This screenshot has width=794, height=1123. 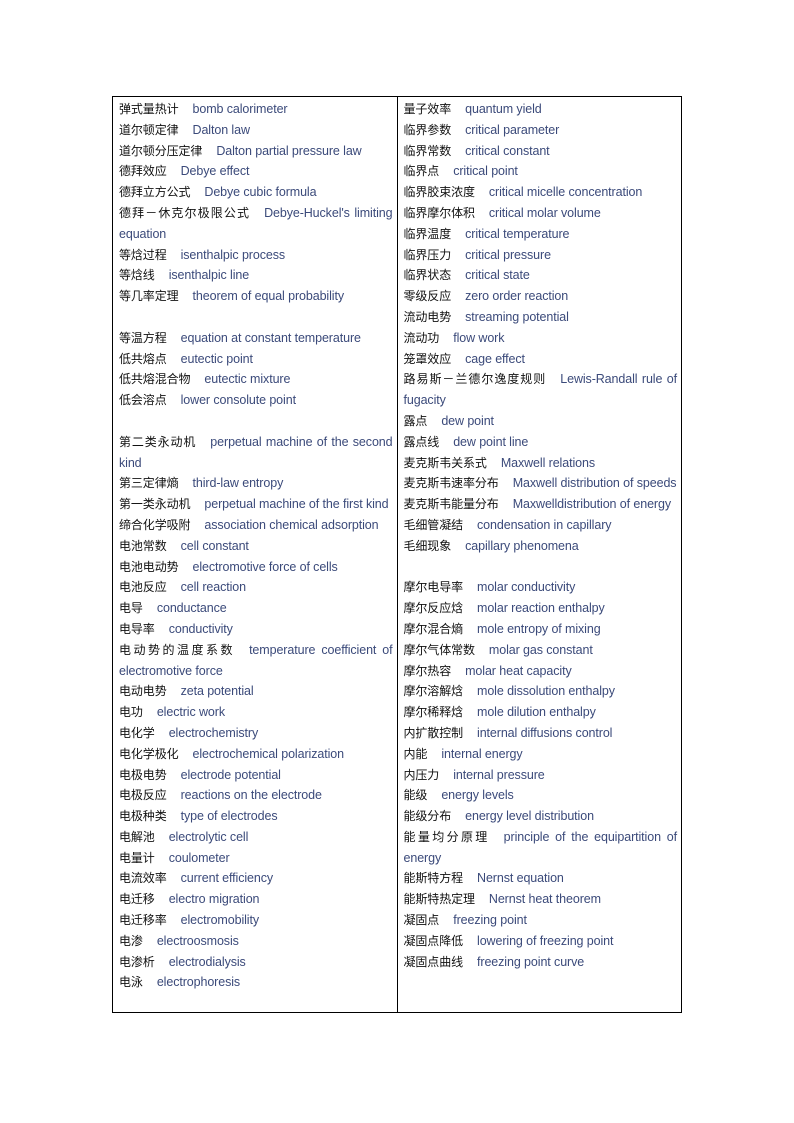 I want to click on glossary-entry: 临界摩尔体积 critical molar volume, so click(x=541, y=213).